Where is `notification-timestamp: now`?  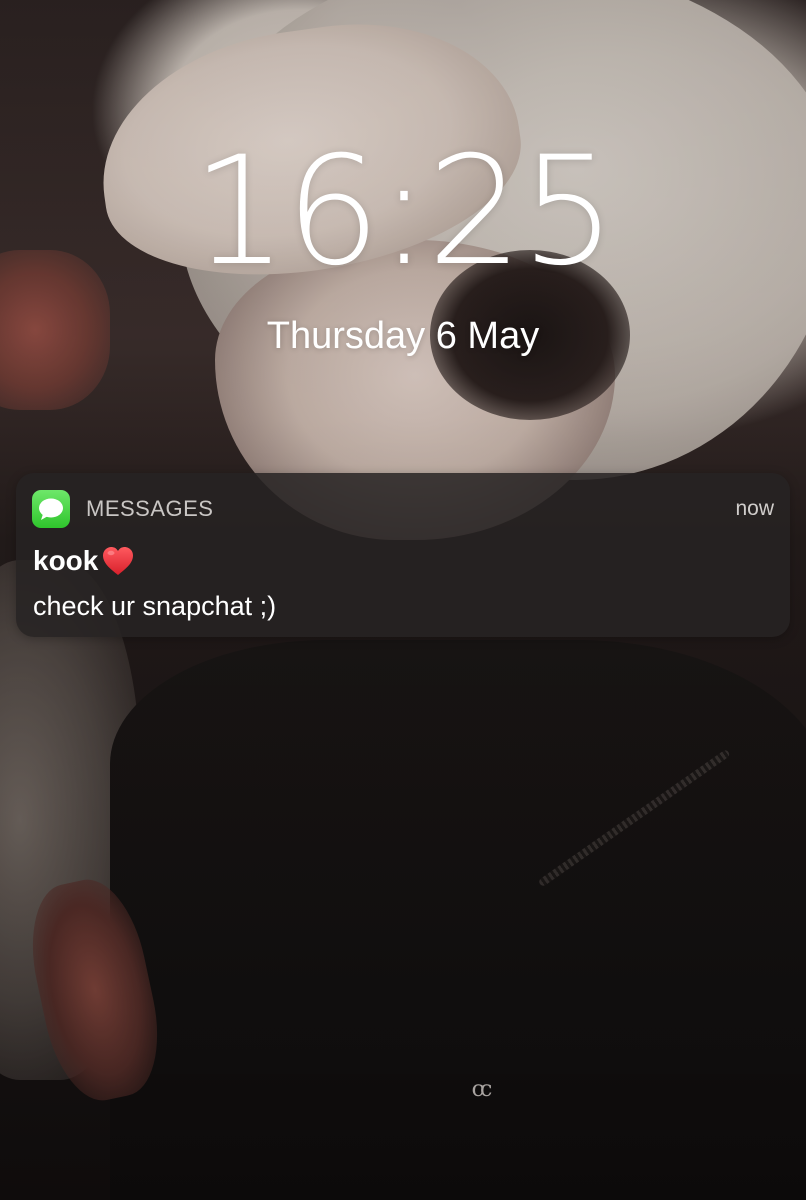 notification-timestamp: now is located at coordinates (754, 508).